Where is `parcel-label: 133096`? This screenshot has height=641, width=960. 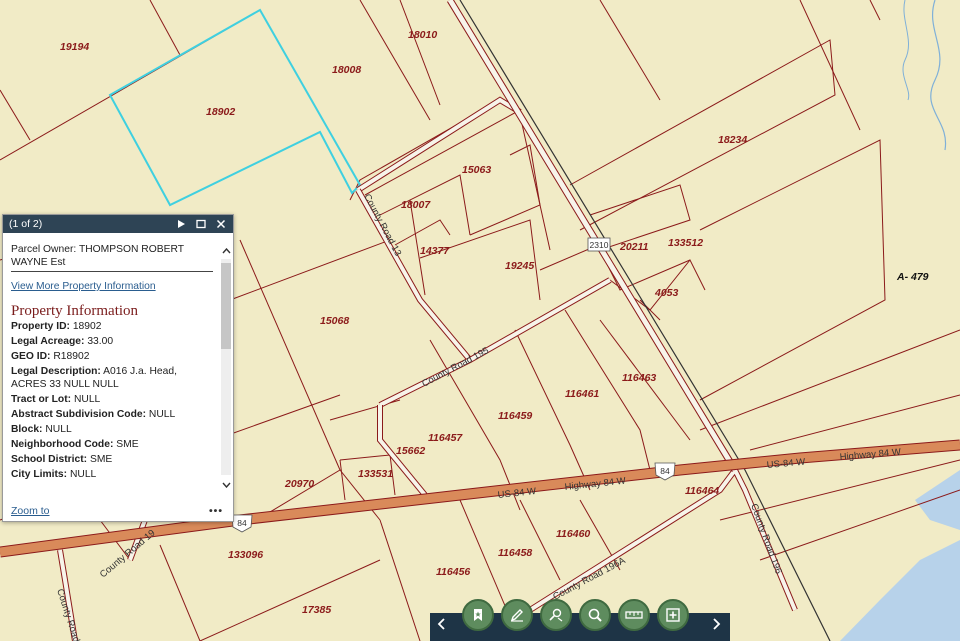 parcel-label: 133096 is located at coordinates (245, 555).